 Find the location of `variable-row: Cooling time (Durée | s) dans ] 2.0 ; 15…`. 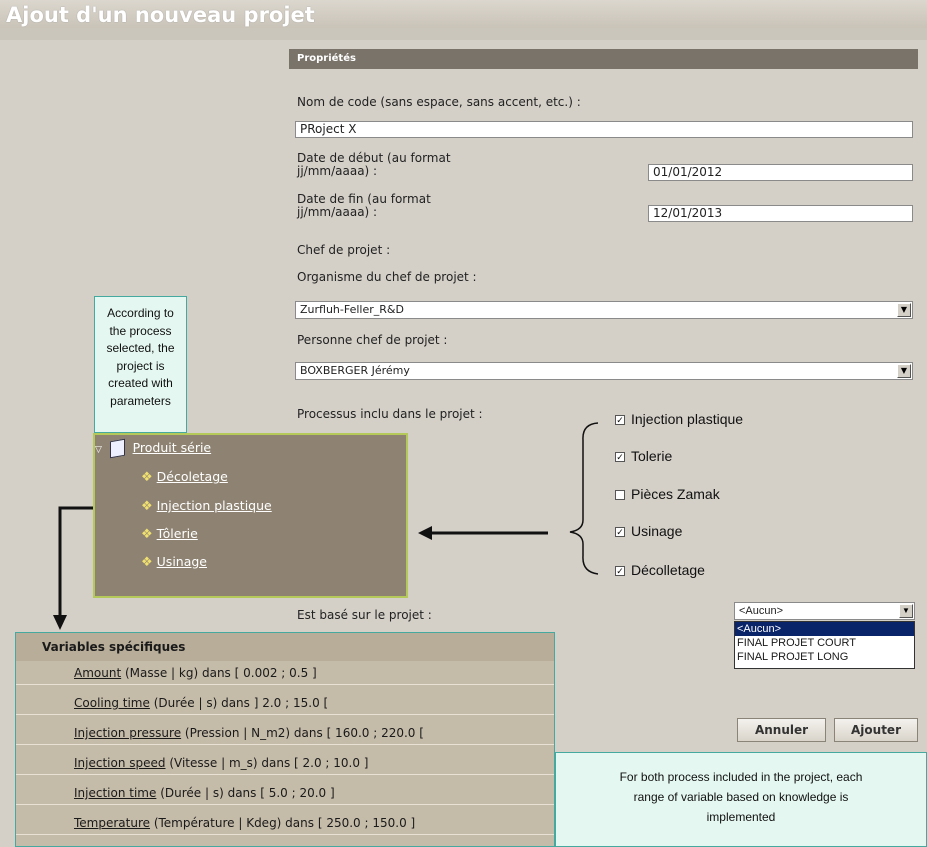

variable-row: Cooling time (Durée | s) dans ] 2.0 ; 15… is located at coordinates (285, 703).